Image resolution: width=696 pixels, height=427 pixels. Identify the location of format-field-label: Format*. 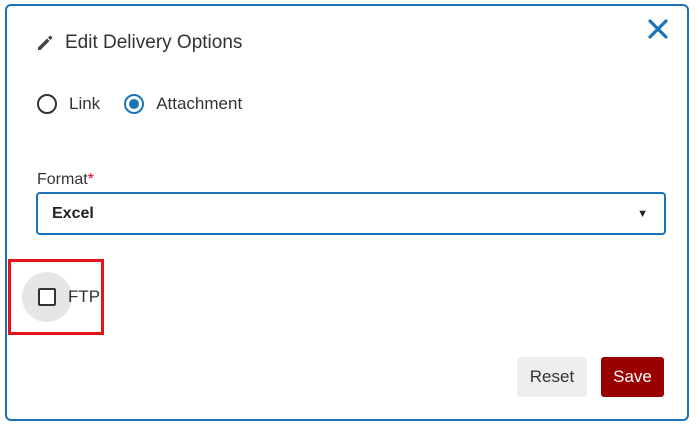
(65, 180).